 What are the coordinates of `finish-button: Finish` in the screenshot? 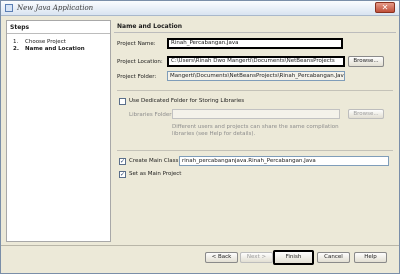 It's located at (293, 257).